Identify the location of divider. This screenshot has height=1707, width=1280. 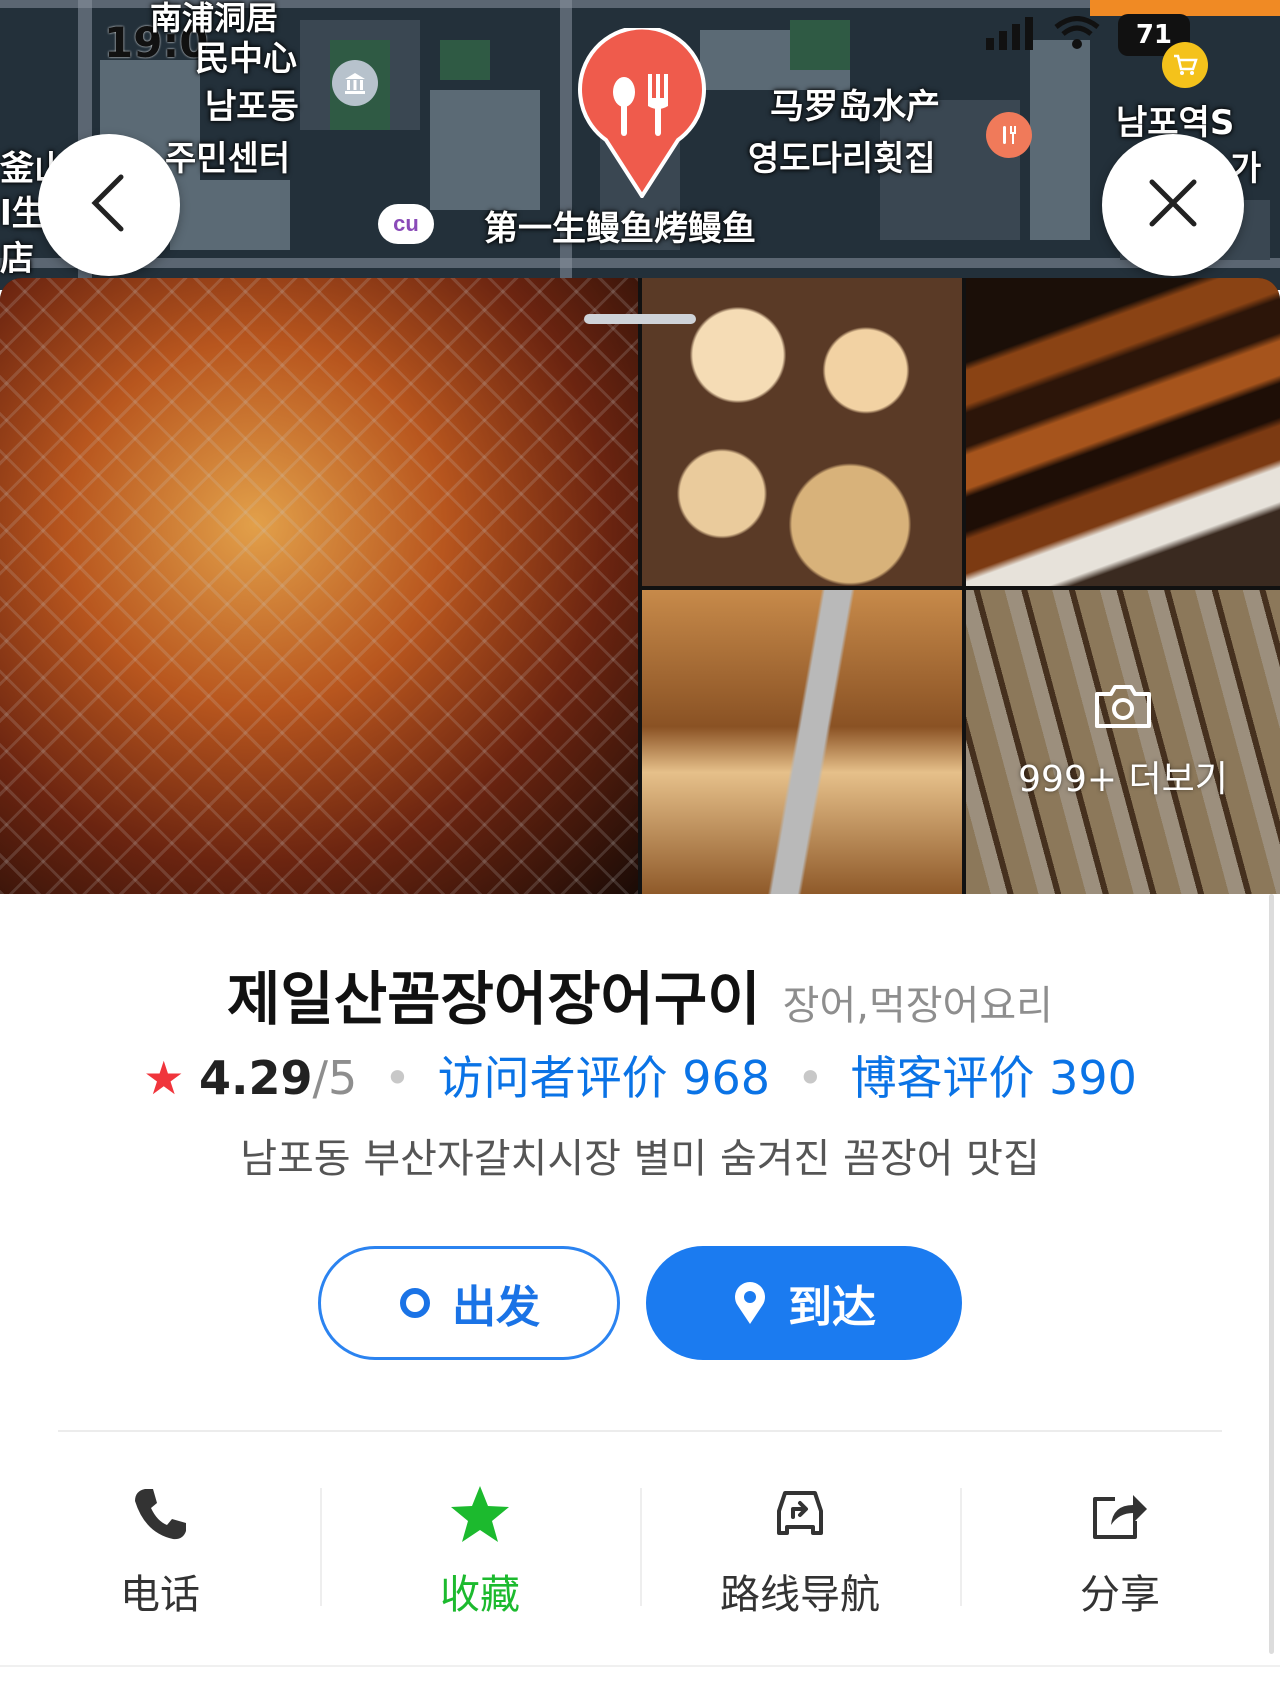
(640, 1431).